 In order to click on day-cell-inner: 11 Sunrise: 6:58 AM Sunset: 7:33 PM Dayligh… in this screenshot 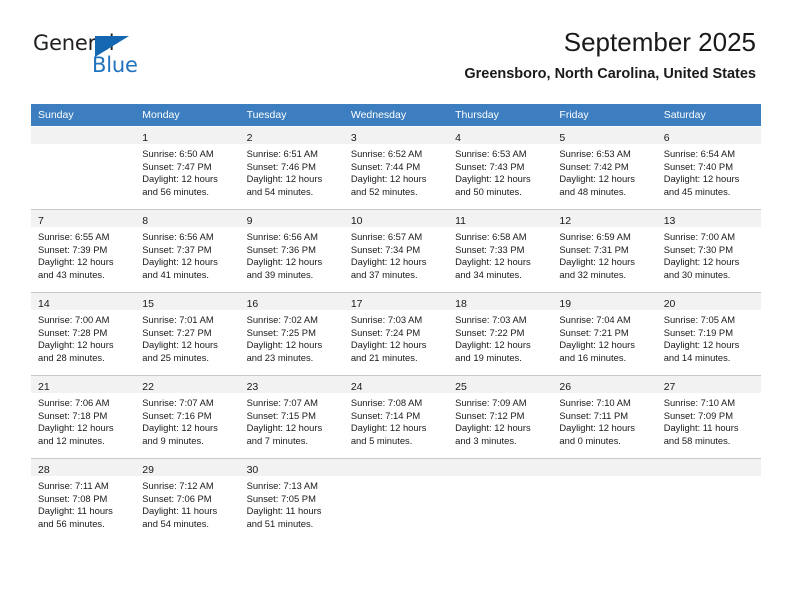, I will do `click(500, 251)`.